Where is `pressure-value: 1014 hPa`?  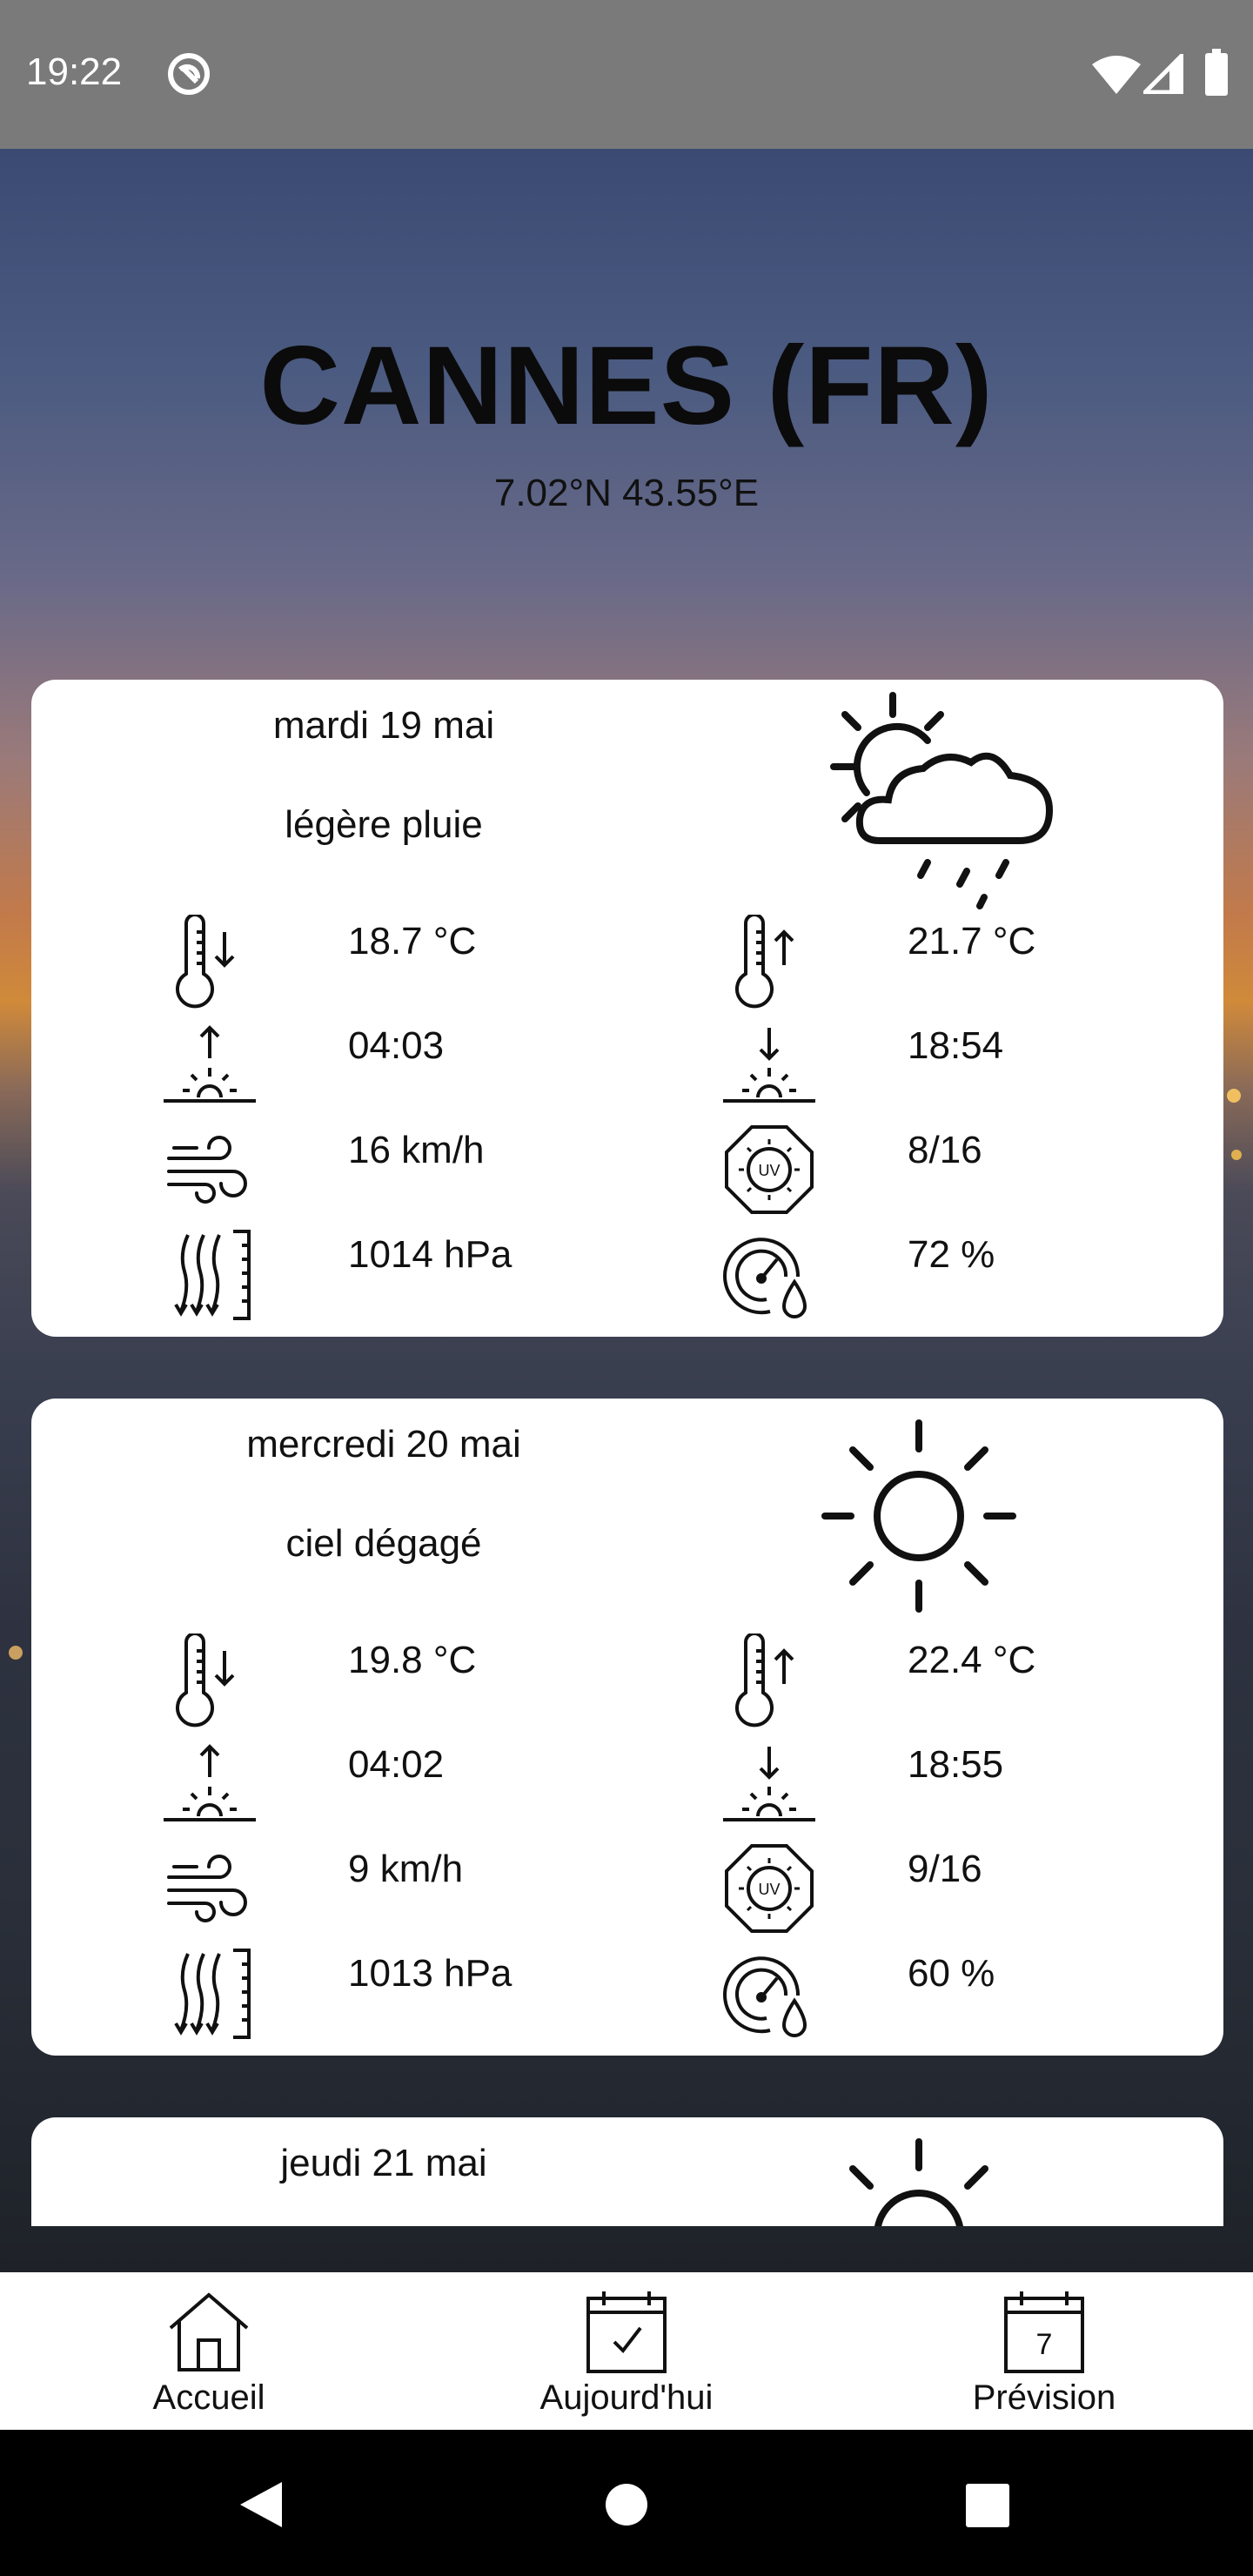
pressure-value: 1014 hPa is located at coordinates (430, 1255).